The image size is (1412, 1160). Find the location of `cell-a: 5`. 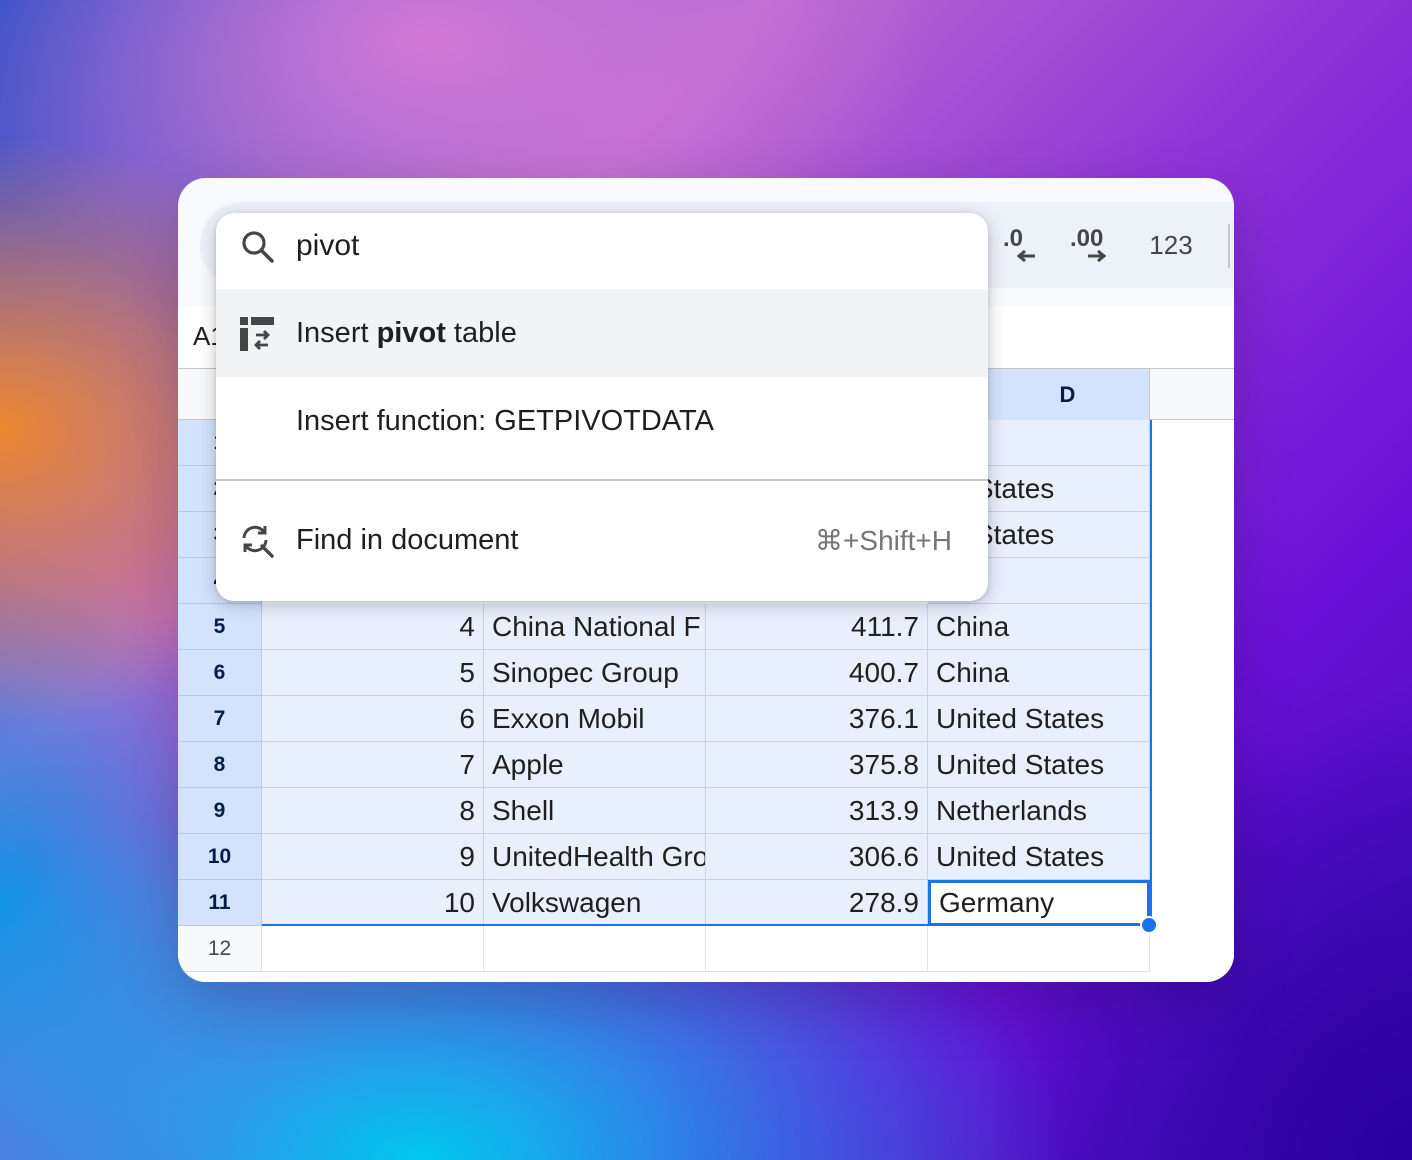

cell-a: 5 is located at coordinates (373, 673).